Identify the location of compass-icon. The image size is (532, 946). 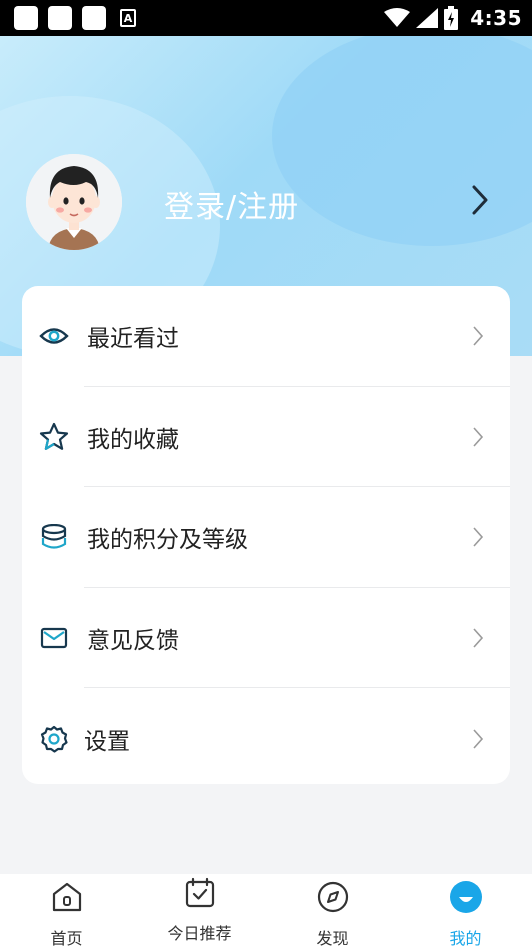
(332, 897).